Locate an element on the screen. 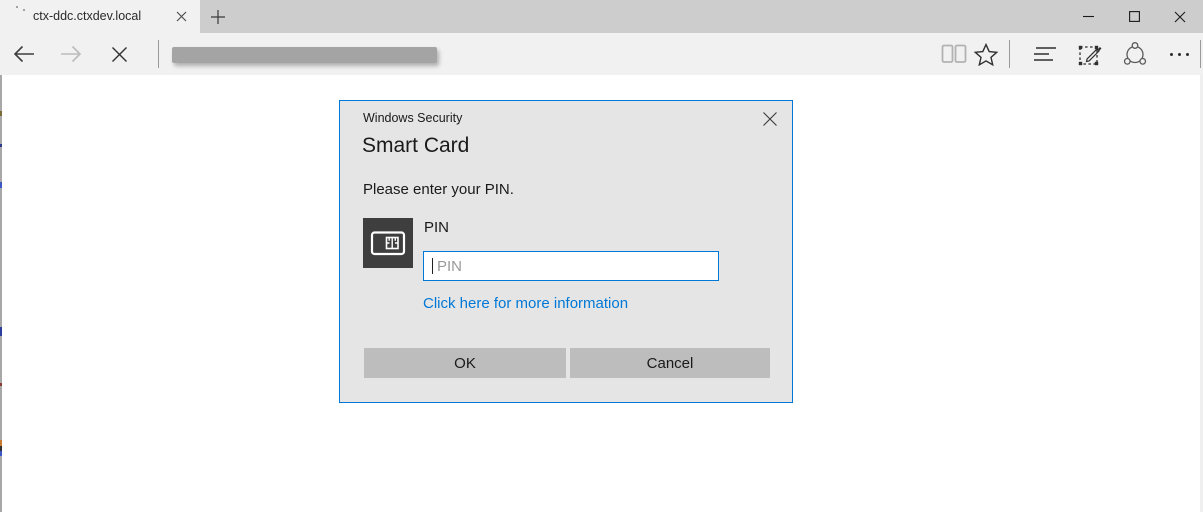 This screenshot has width=1203, height=512. forward-button is located at coordinates (71, 54).